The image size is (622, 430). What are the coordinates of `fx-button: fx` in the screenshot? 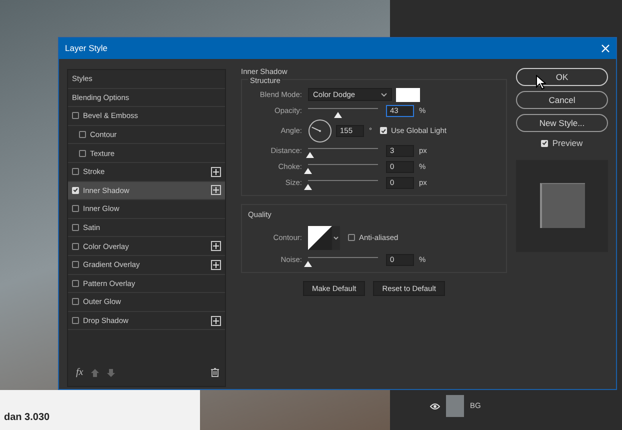 It's located at (80, 372).